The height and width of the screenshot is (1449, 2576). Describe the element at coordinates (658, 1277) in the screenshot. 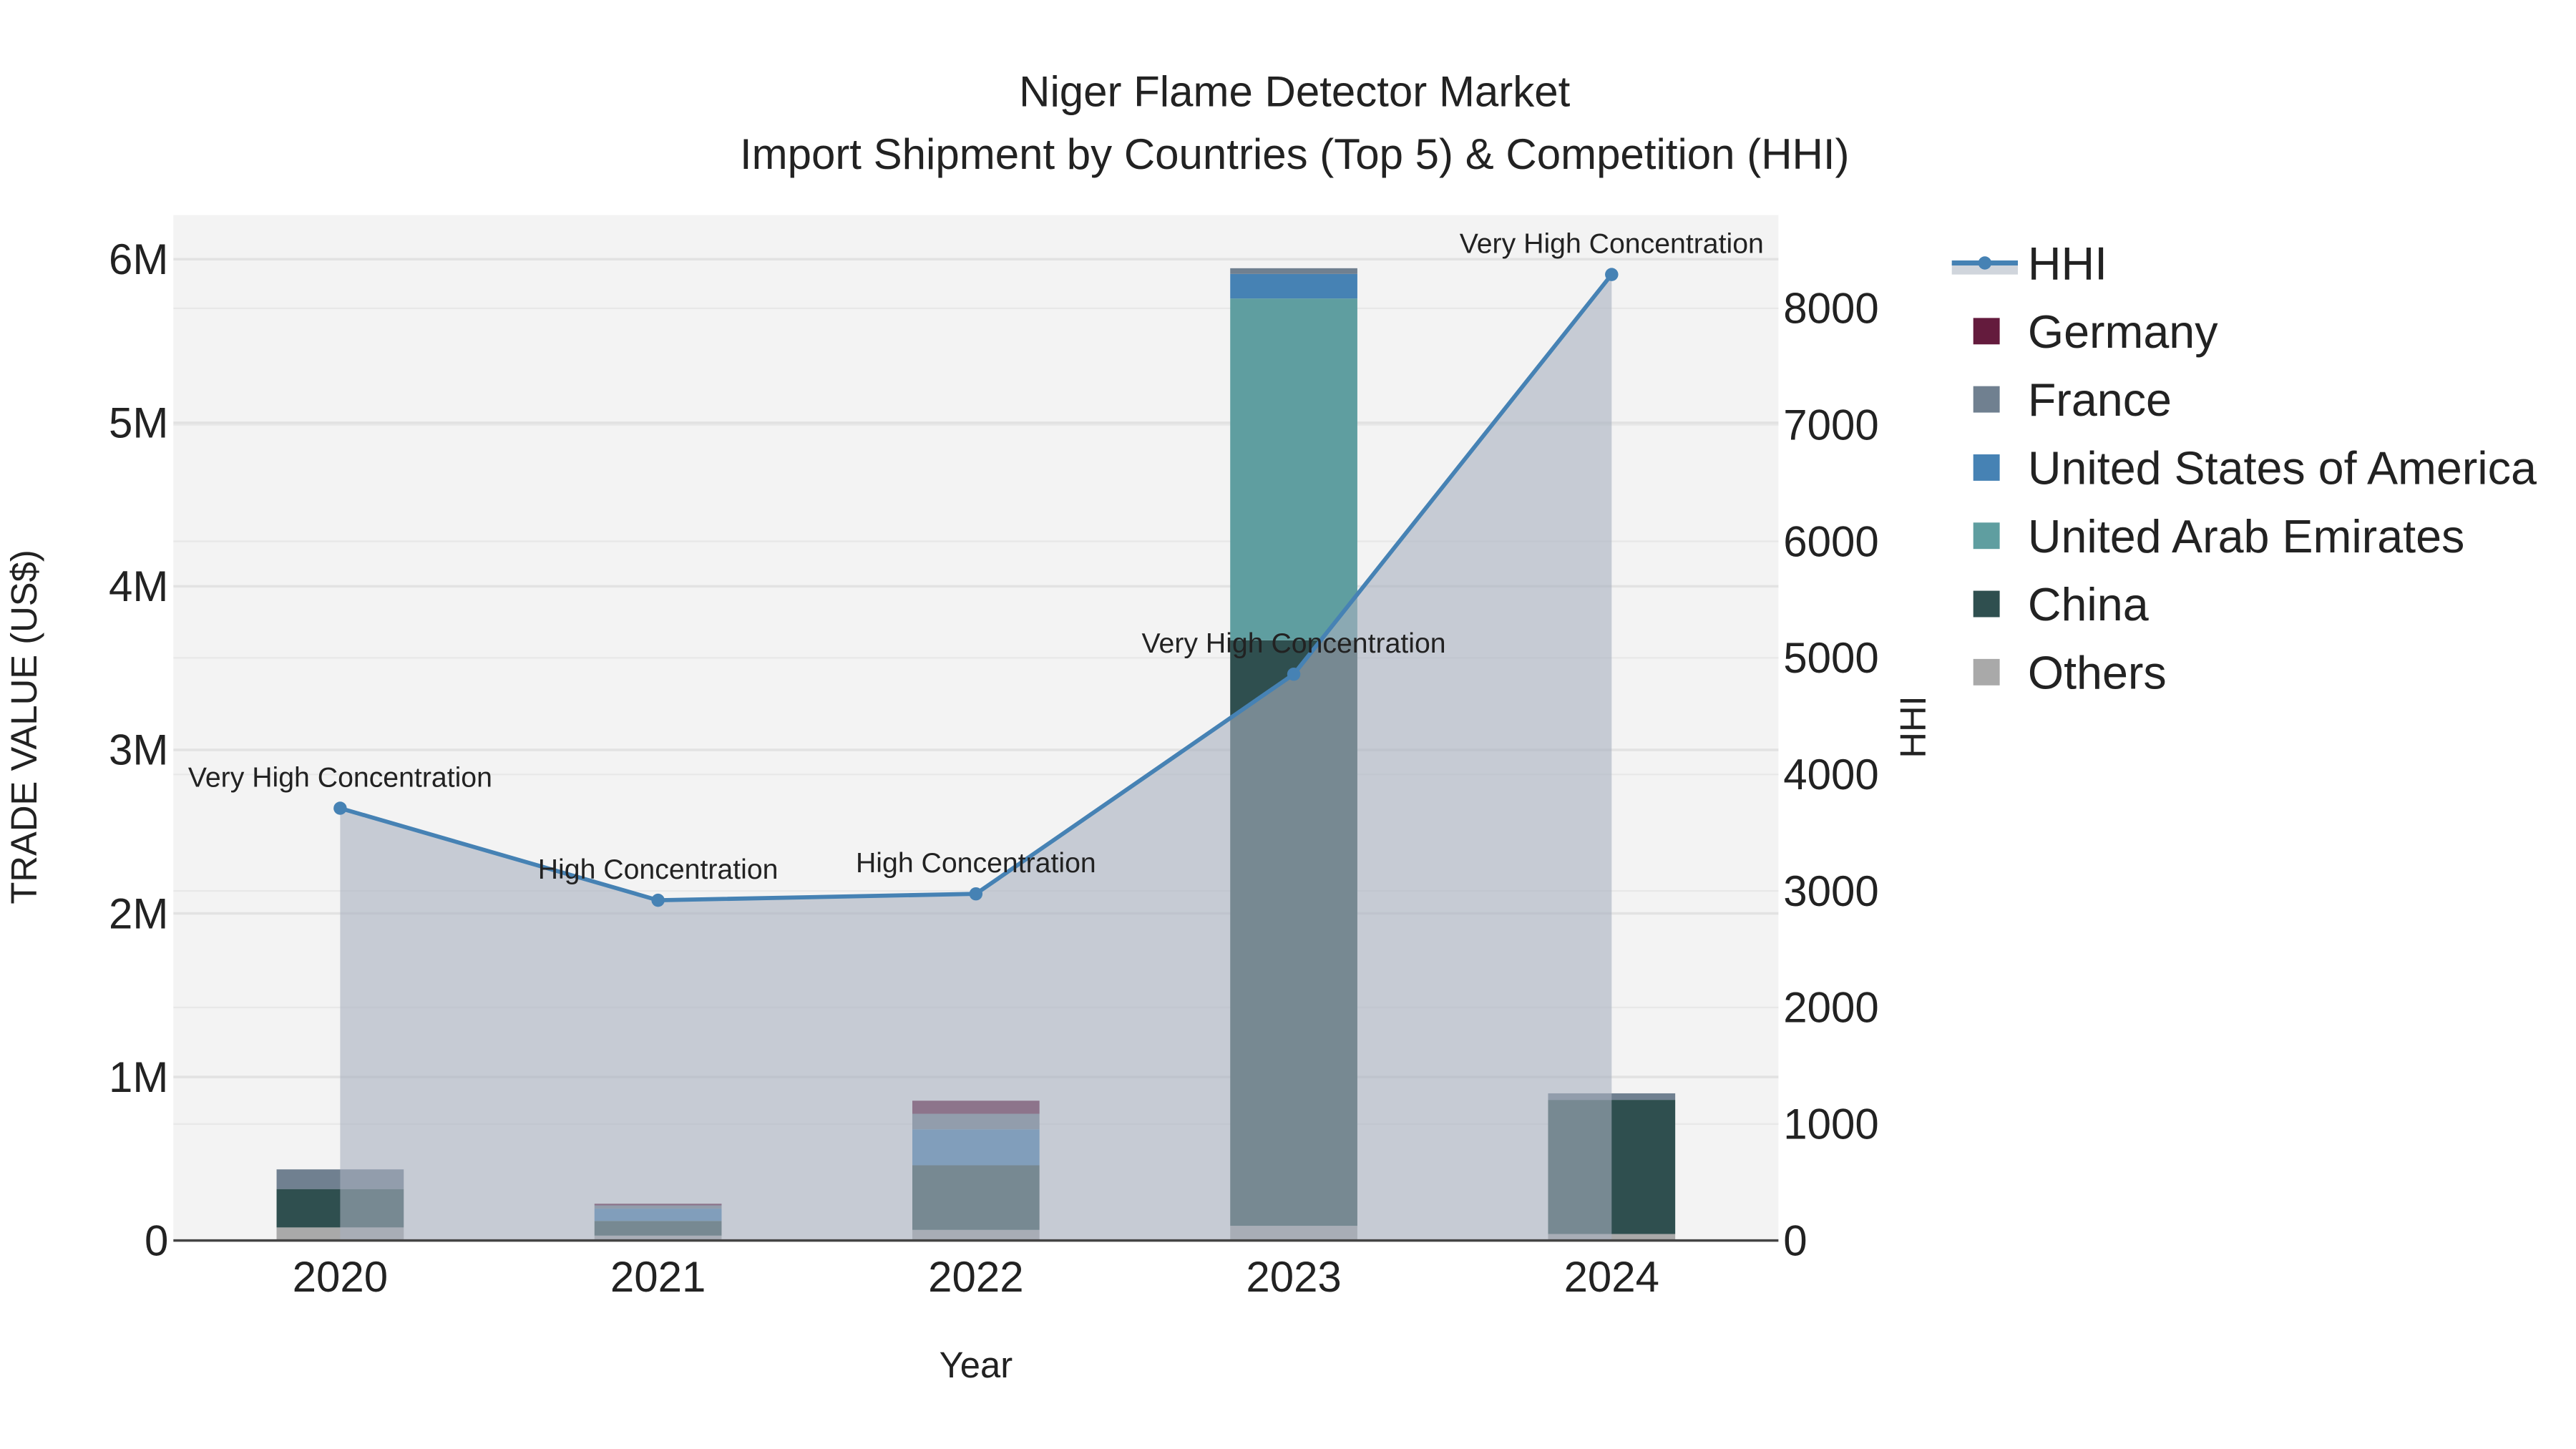

I see `x-tick-label: 2021` at that location.